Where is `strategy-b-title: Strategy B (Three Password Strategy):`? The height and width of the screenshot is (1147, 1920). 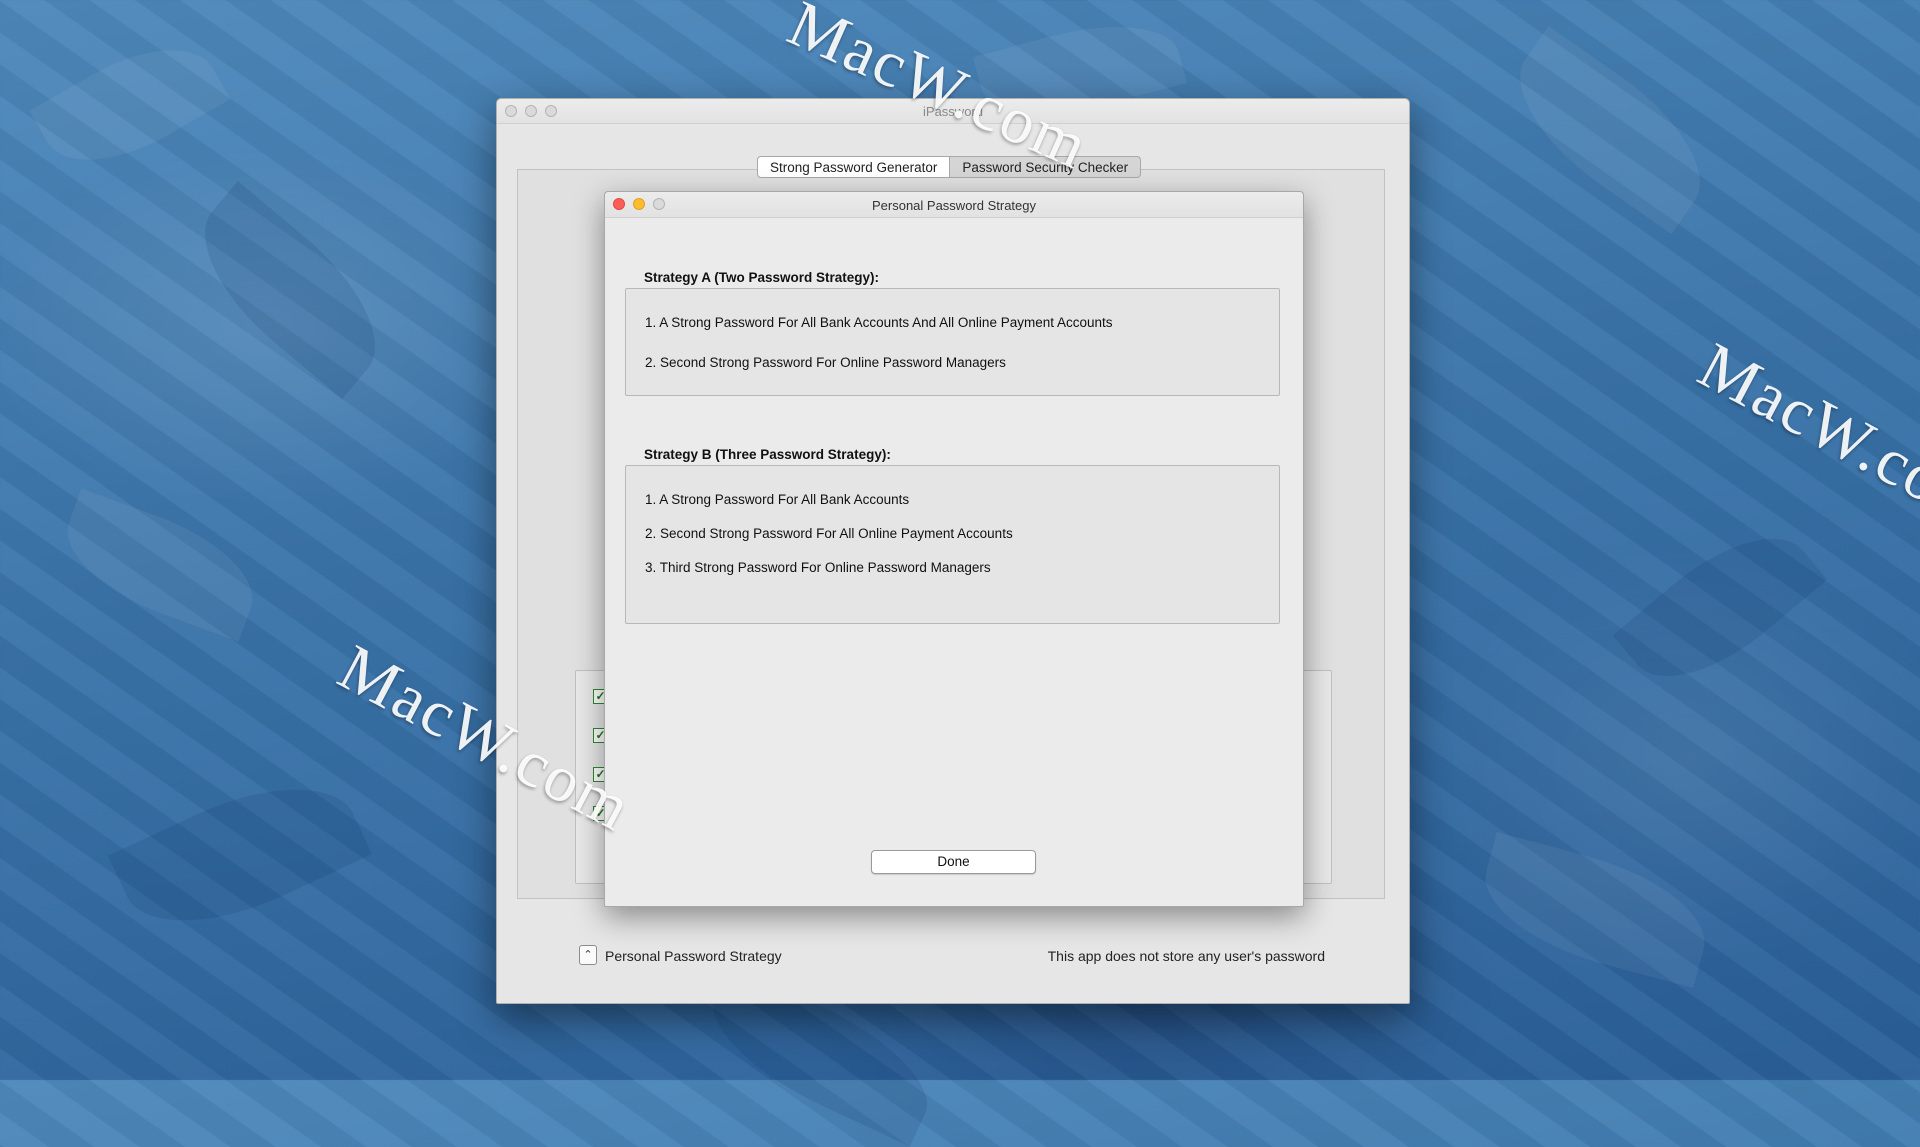
strategy-b-title: Strategy B (Three Password Strategy): is located at coordinates (767, 454).